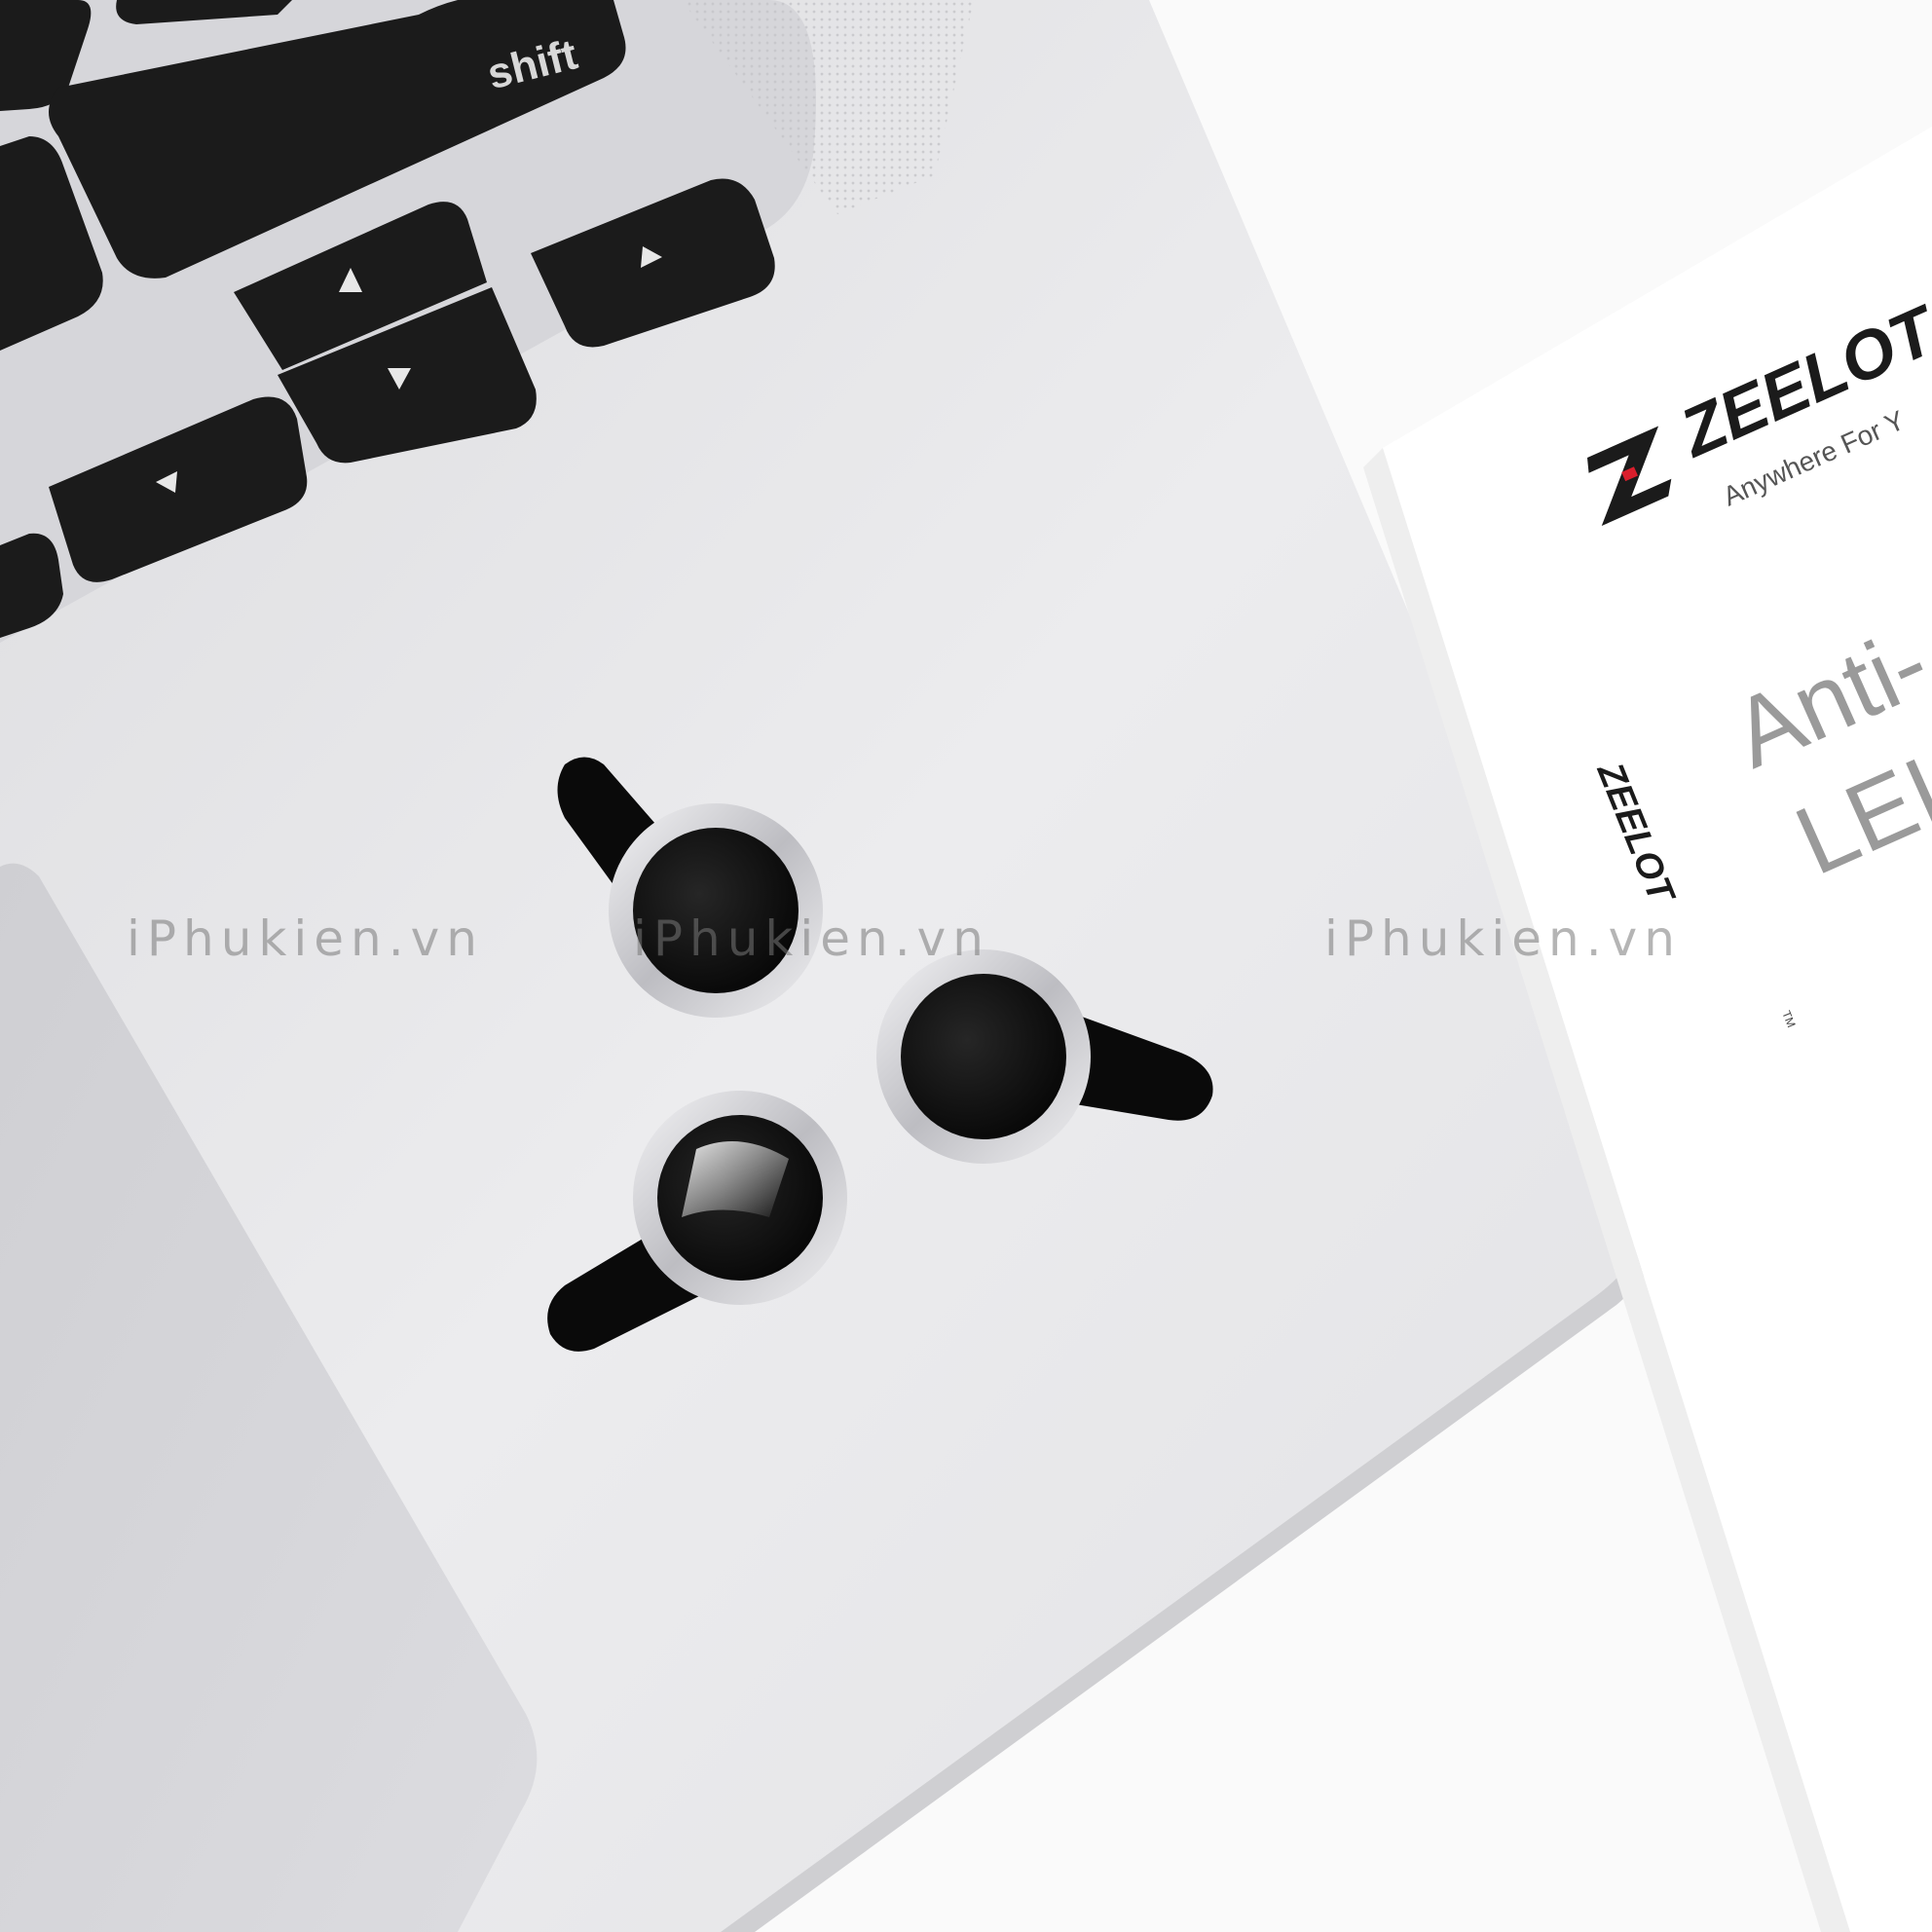 This screenshot has height=1932, width=1932. Describe the element at coordinates (984, 1056) in the screenshot. I see `lens-glass` at that location.